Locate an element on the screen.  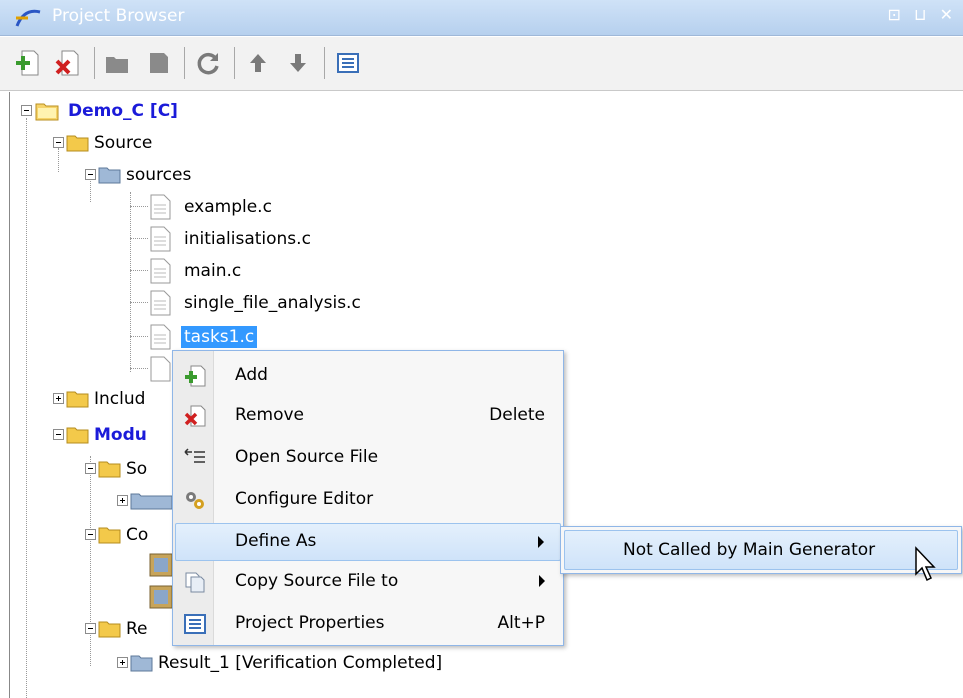
tree-label-sources: sources is located at coordinates (159, 175).